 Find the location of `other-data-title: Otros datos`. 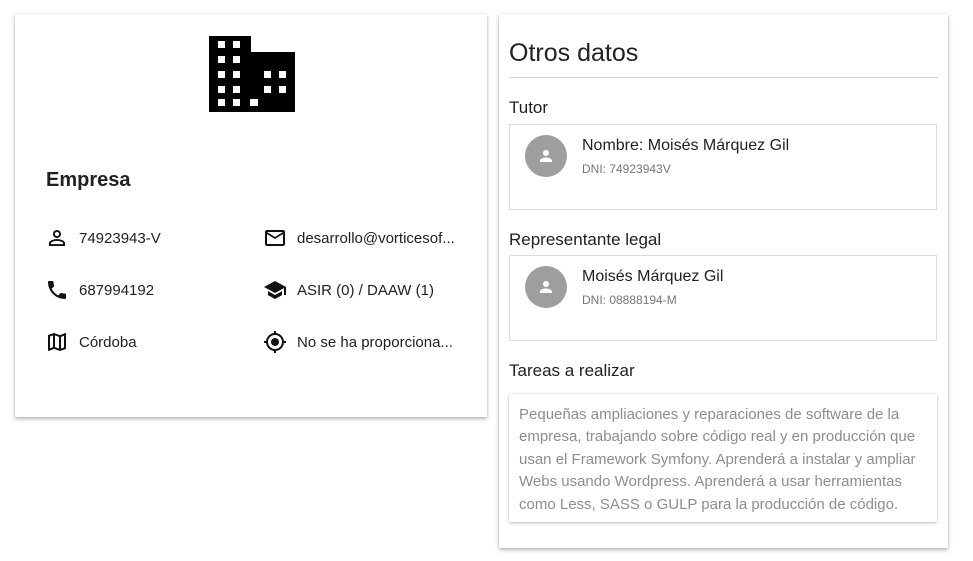

other-data-title: Otros datos is located at coordinates (574, 53).